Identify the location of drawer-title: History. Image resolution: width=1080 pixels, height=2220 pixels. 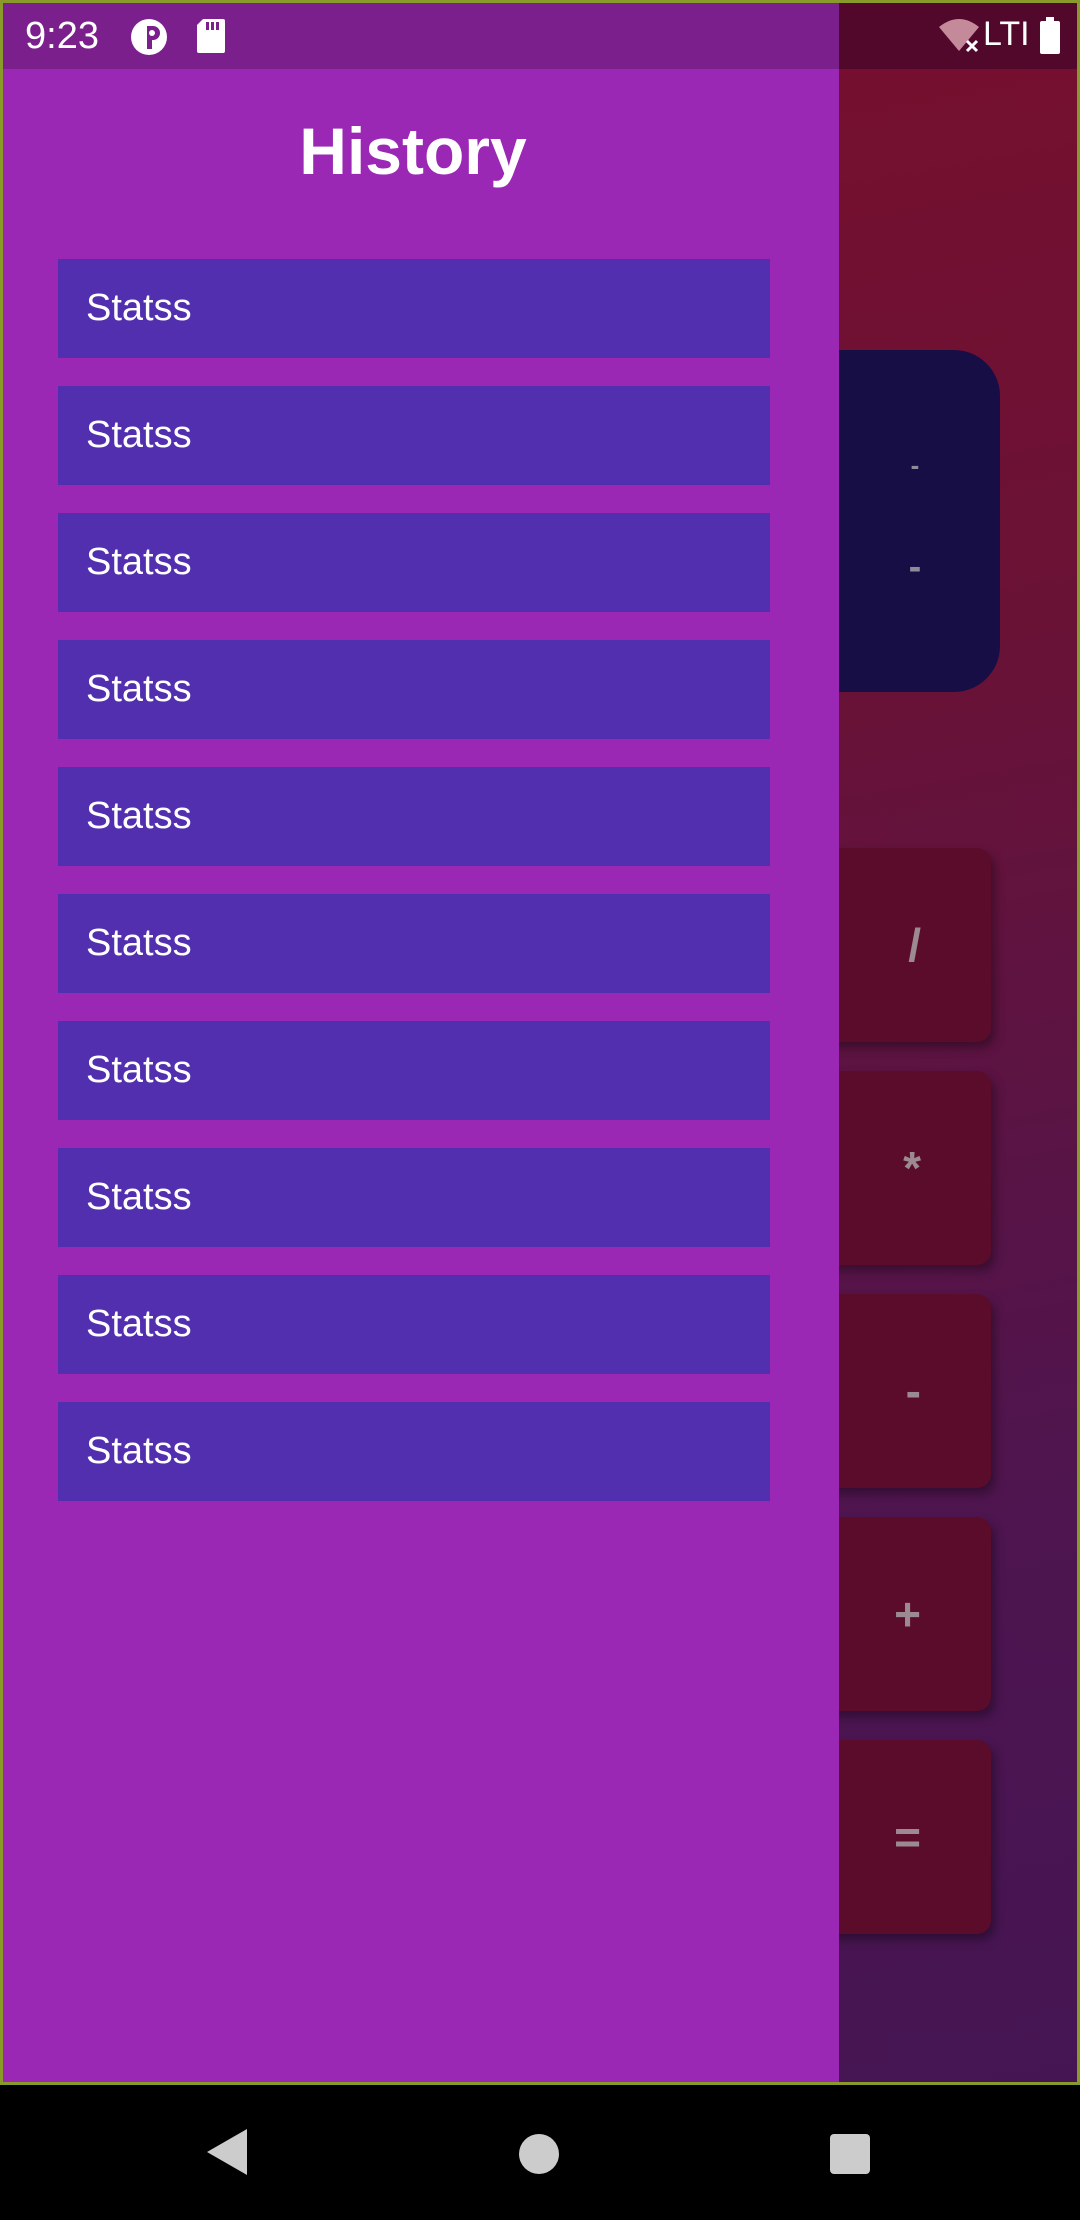
(413, 151).